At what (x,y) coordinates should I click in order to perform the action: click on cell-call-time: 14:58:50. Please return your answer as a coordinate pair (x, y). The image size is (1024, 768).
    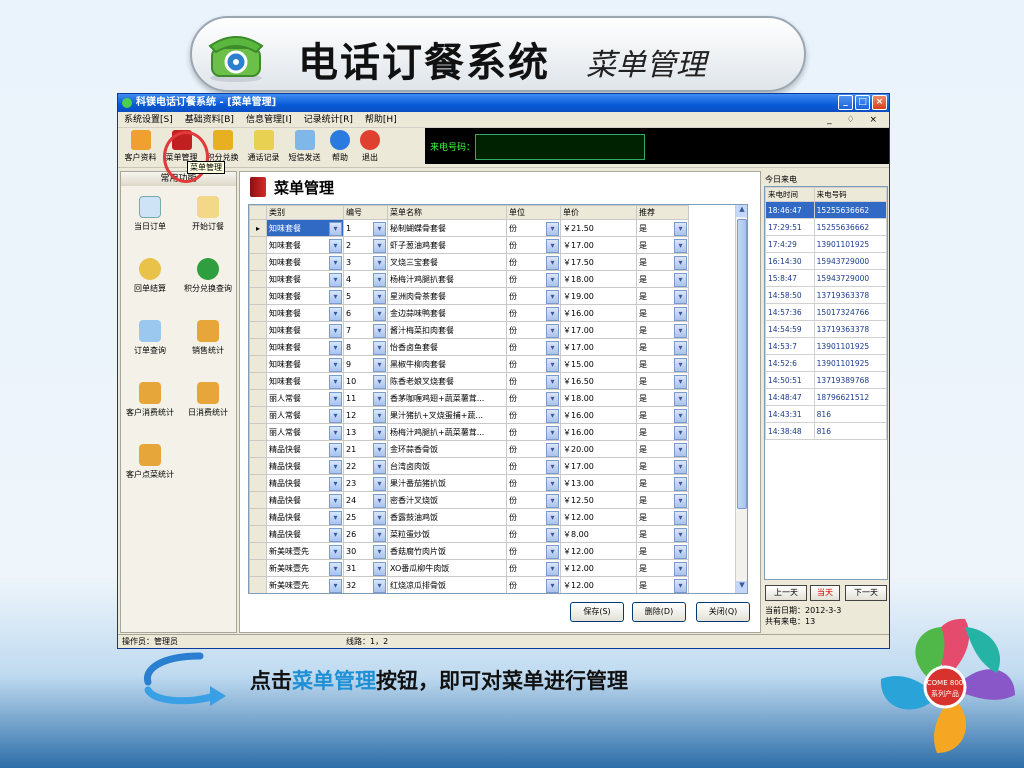
    Looking at the image, I should click on (790, 295).